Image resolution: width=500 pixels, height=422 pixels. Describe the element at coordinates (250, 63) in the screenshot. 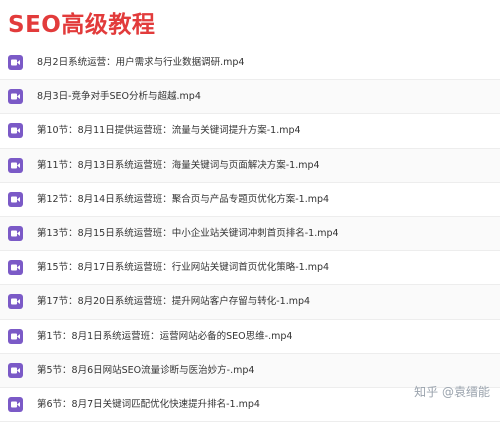

I see `file-list-item: 8月2日系统运营：用户需求与行业数据调研.mp4` at that location.